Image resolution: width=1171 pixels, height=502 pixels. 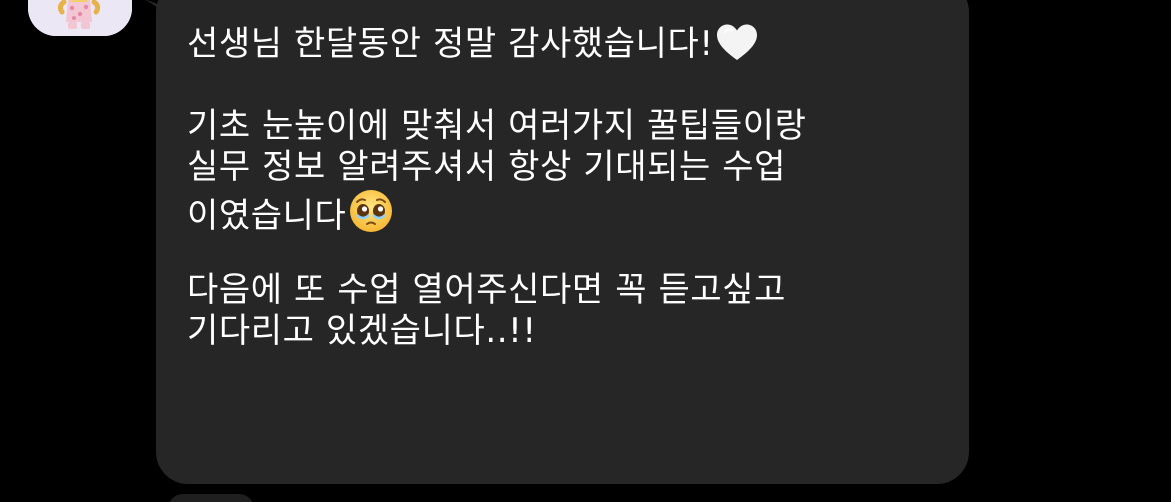 I want to click on avatar-character-icon, so click(x=80, y=18).